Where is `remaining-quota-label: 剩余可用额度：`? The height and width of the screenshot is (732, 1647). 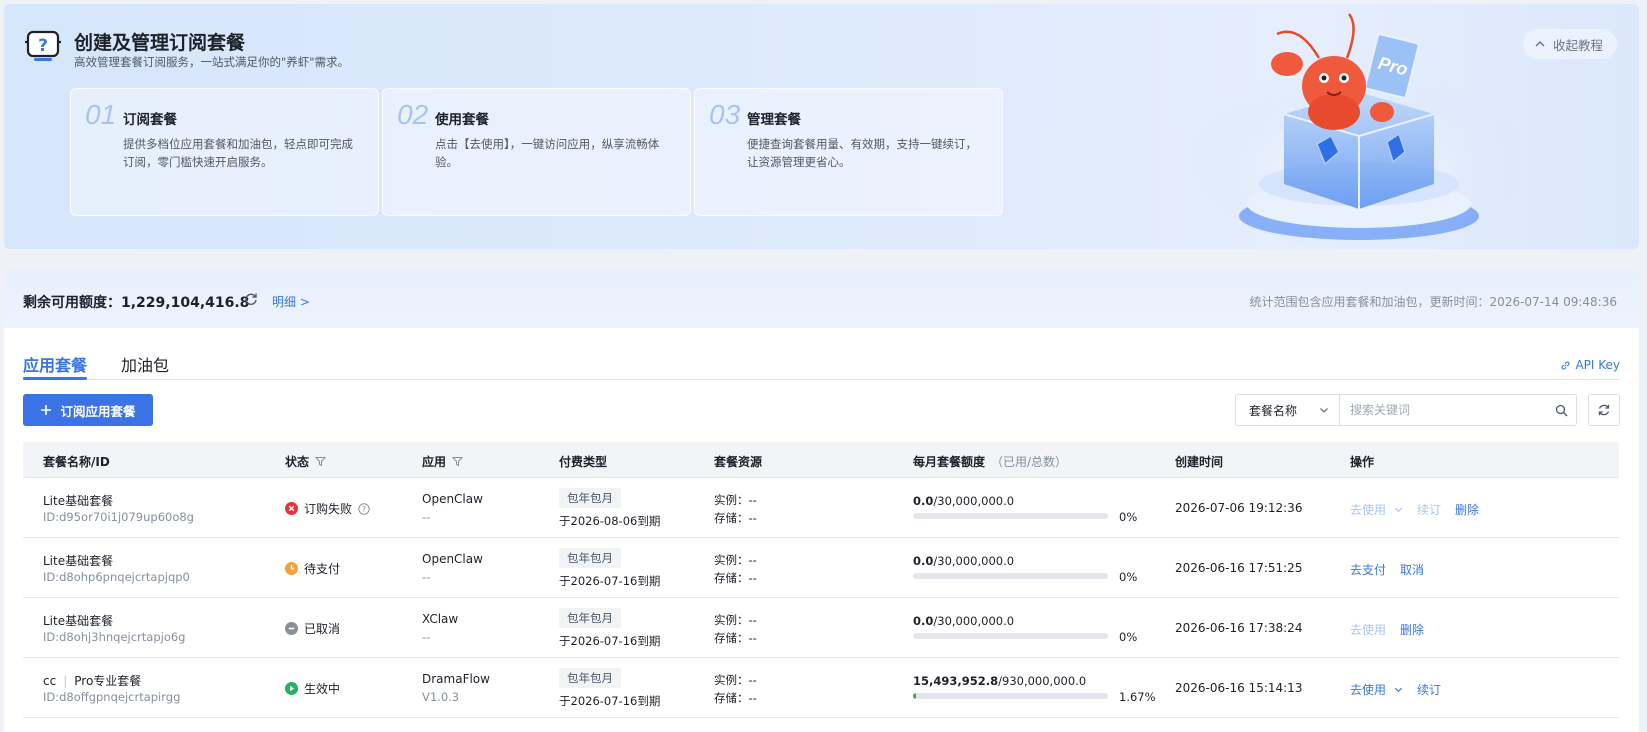 remaining-quota-label: 剩余可用额度： is located at coordinates (72, 303).